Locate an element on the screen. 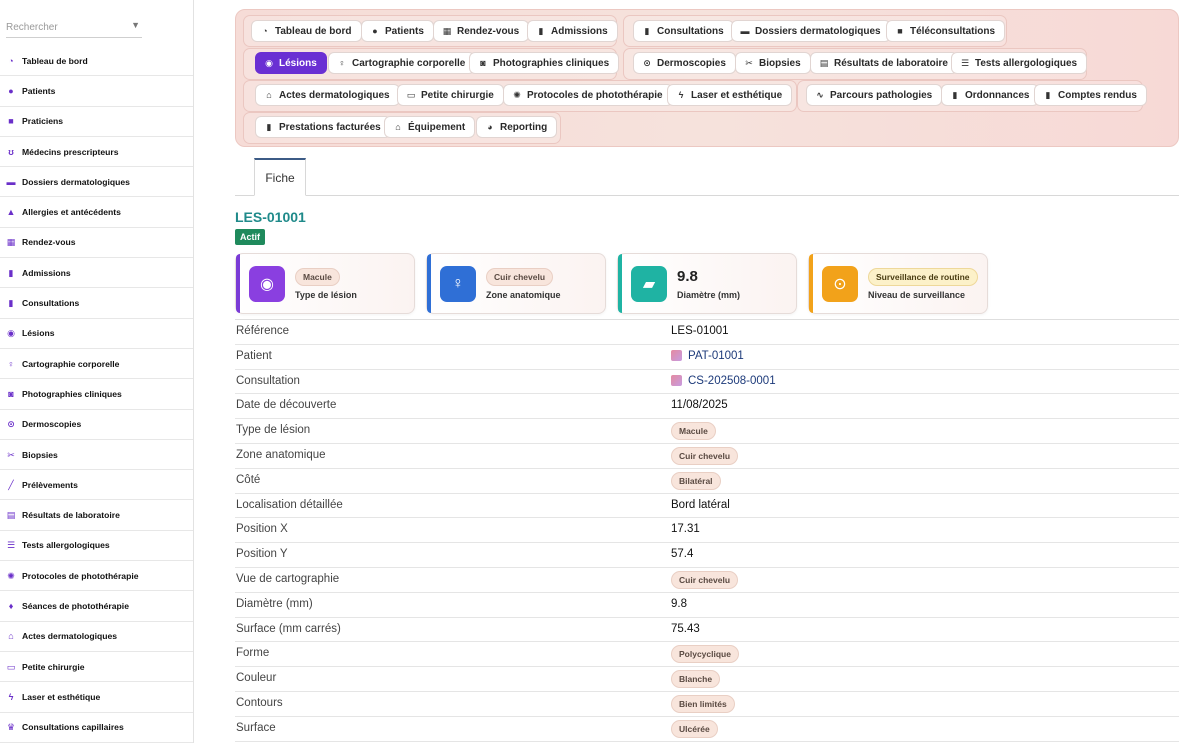 The width and height of the screenshot is (1200, 743). card-value-badge: Macule is located at coordinates (317, 277).